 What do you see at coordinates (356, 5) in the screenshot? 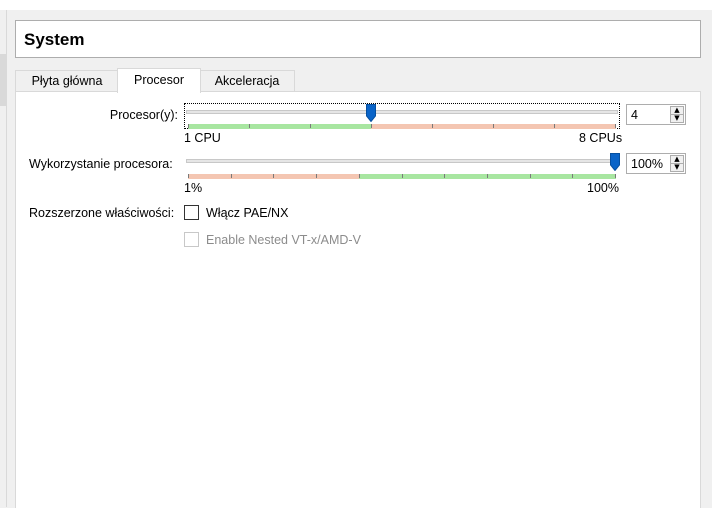
I see `window-top-strip` at bounding box center [356, 5].